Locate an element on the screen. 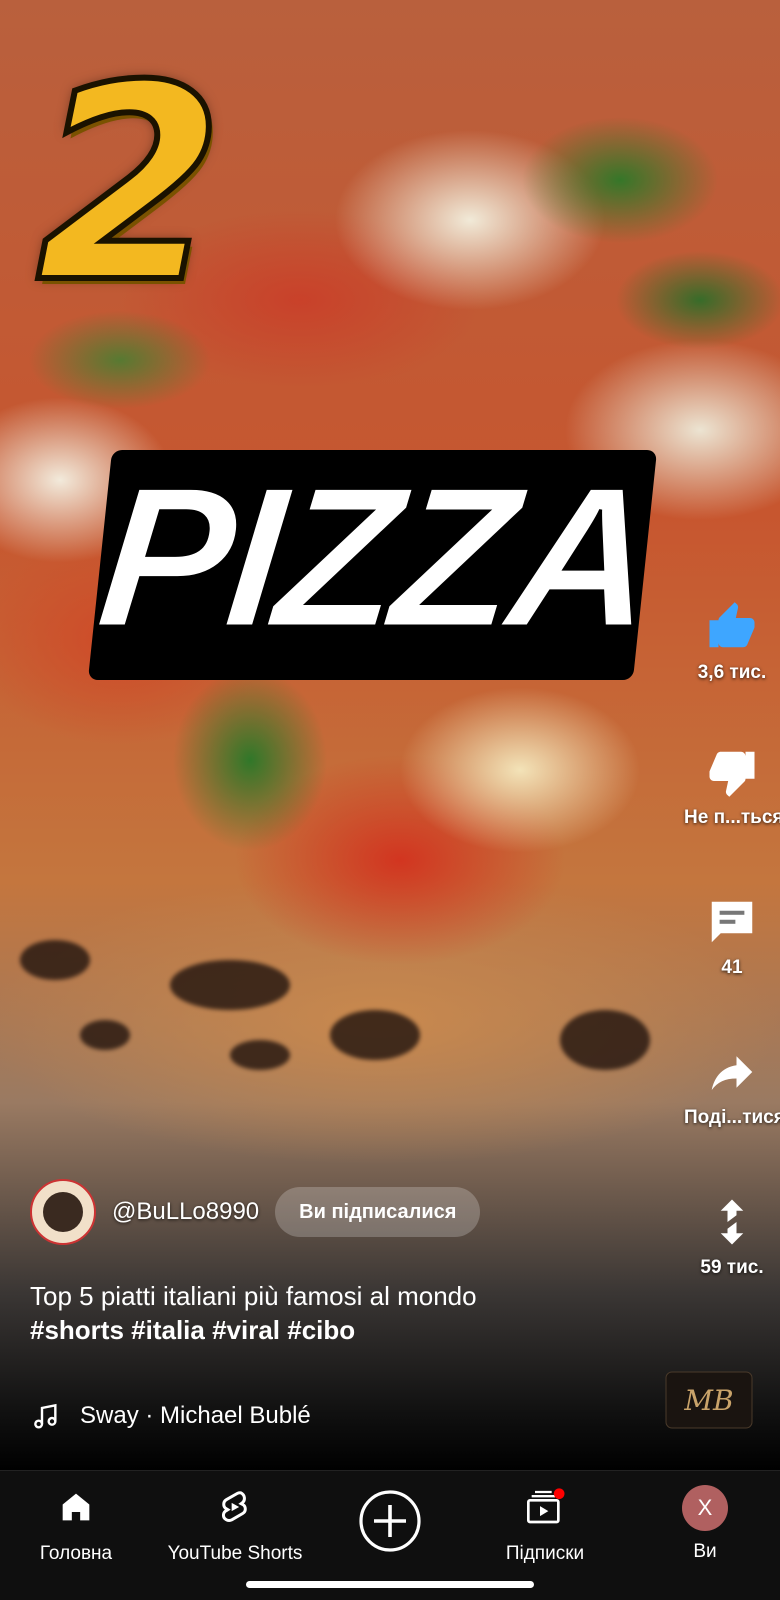  comments-button: 41 is located at coordinates (732, 937).